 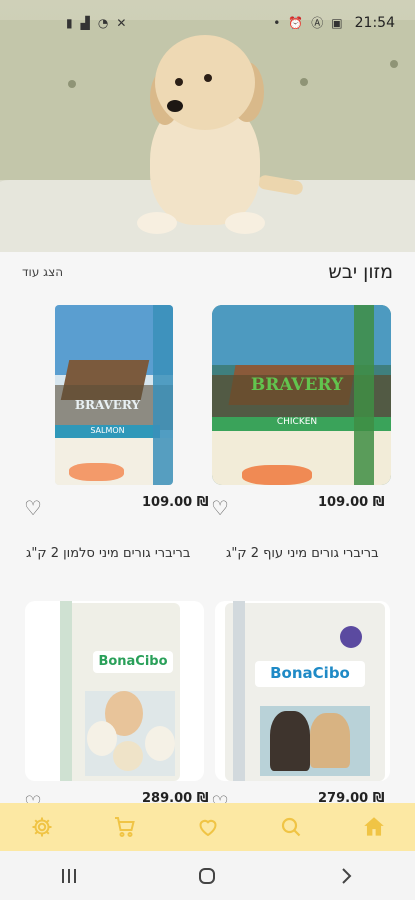 I want to click on settings-icon, so click(x=41, y=827).